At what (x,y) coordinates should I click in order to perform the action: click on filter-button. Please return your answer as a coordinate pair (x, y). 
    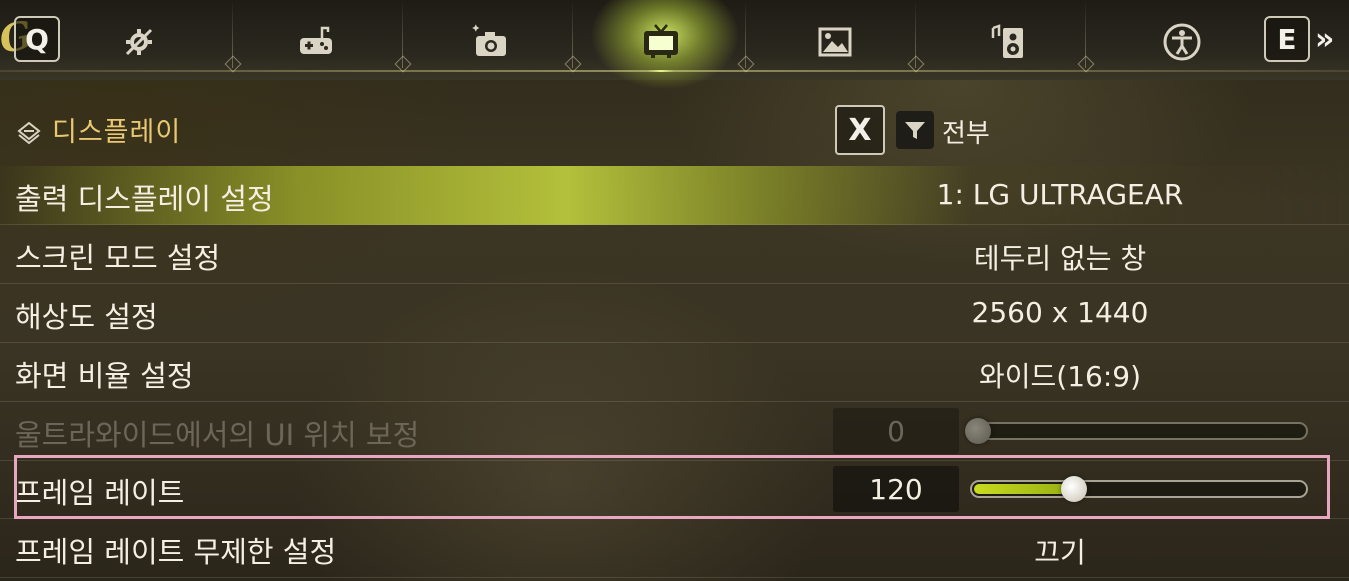
    Looking at the image, I should click on (915, 130).